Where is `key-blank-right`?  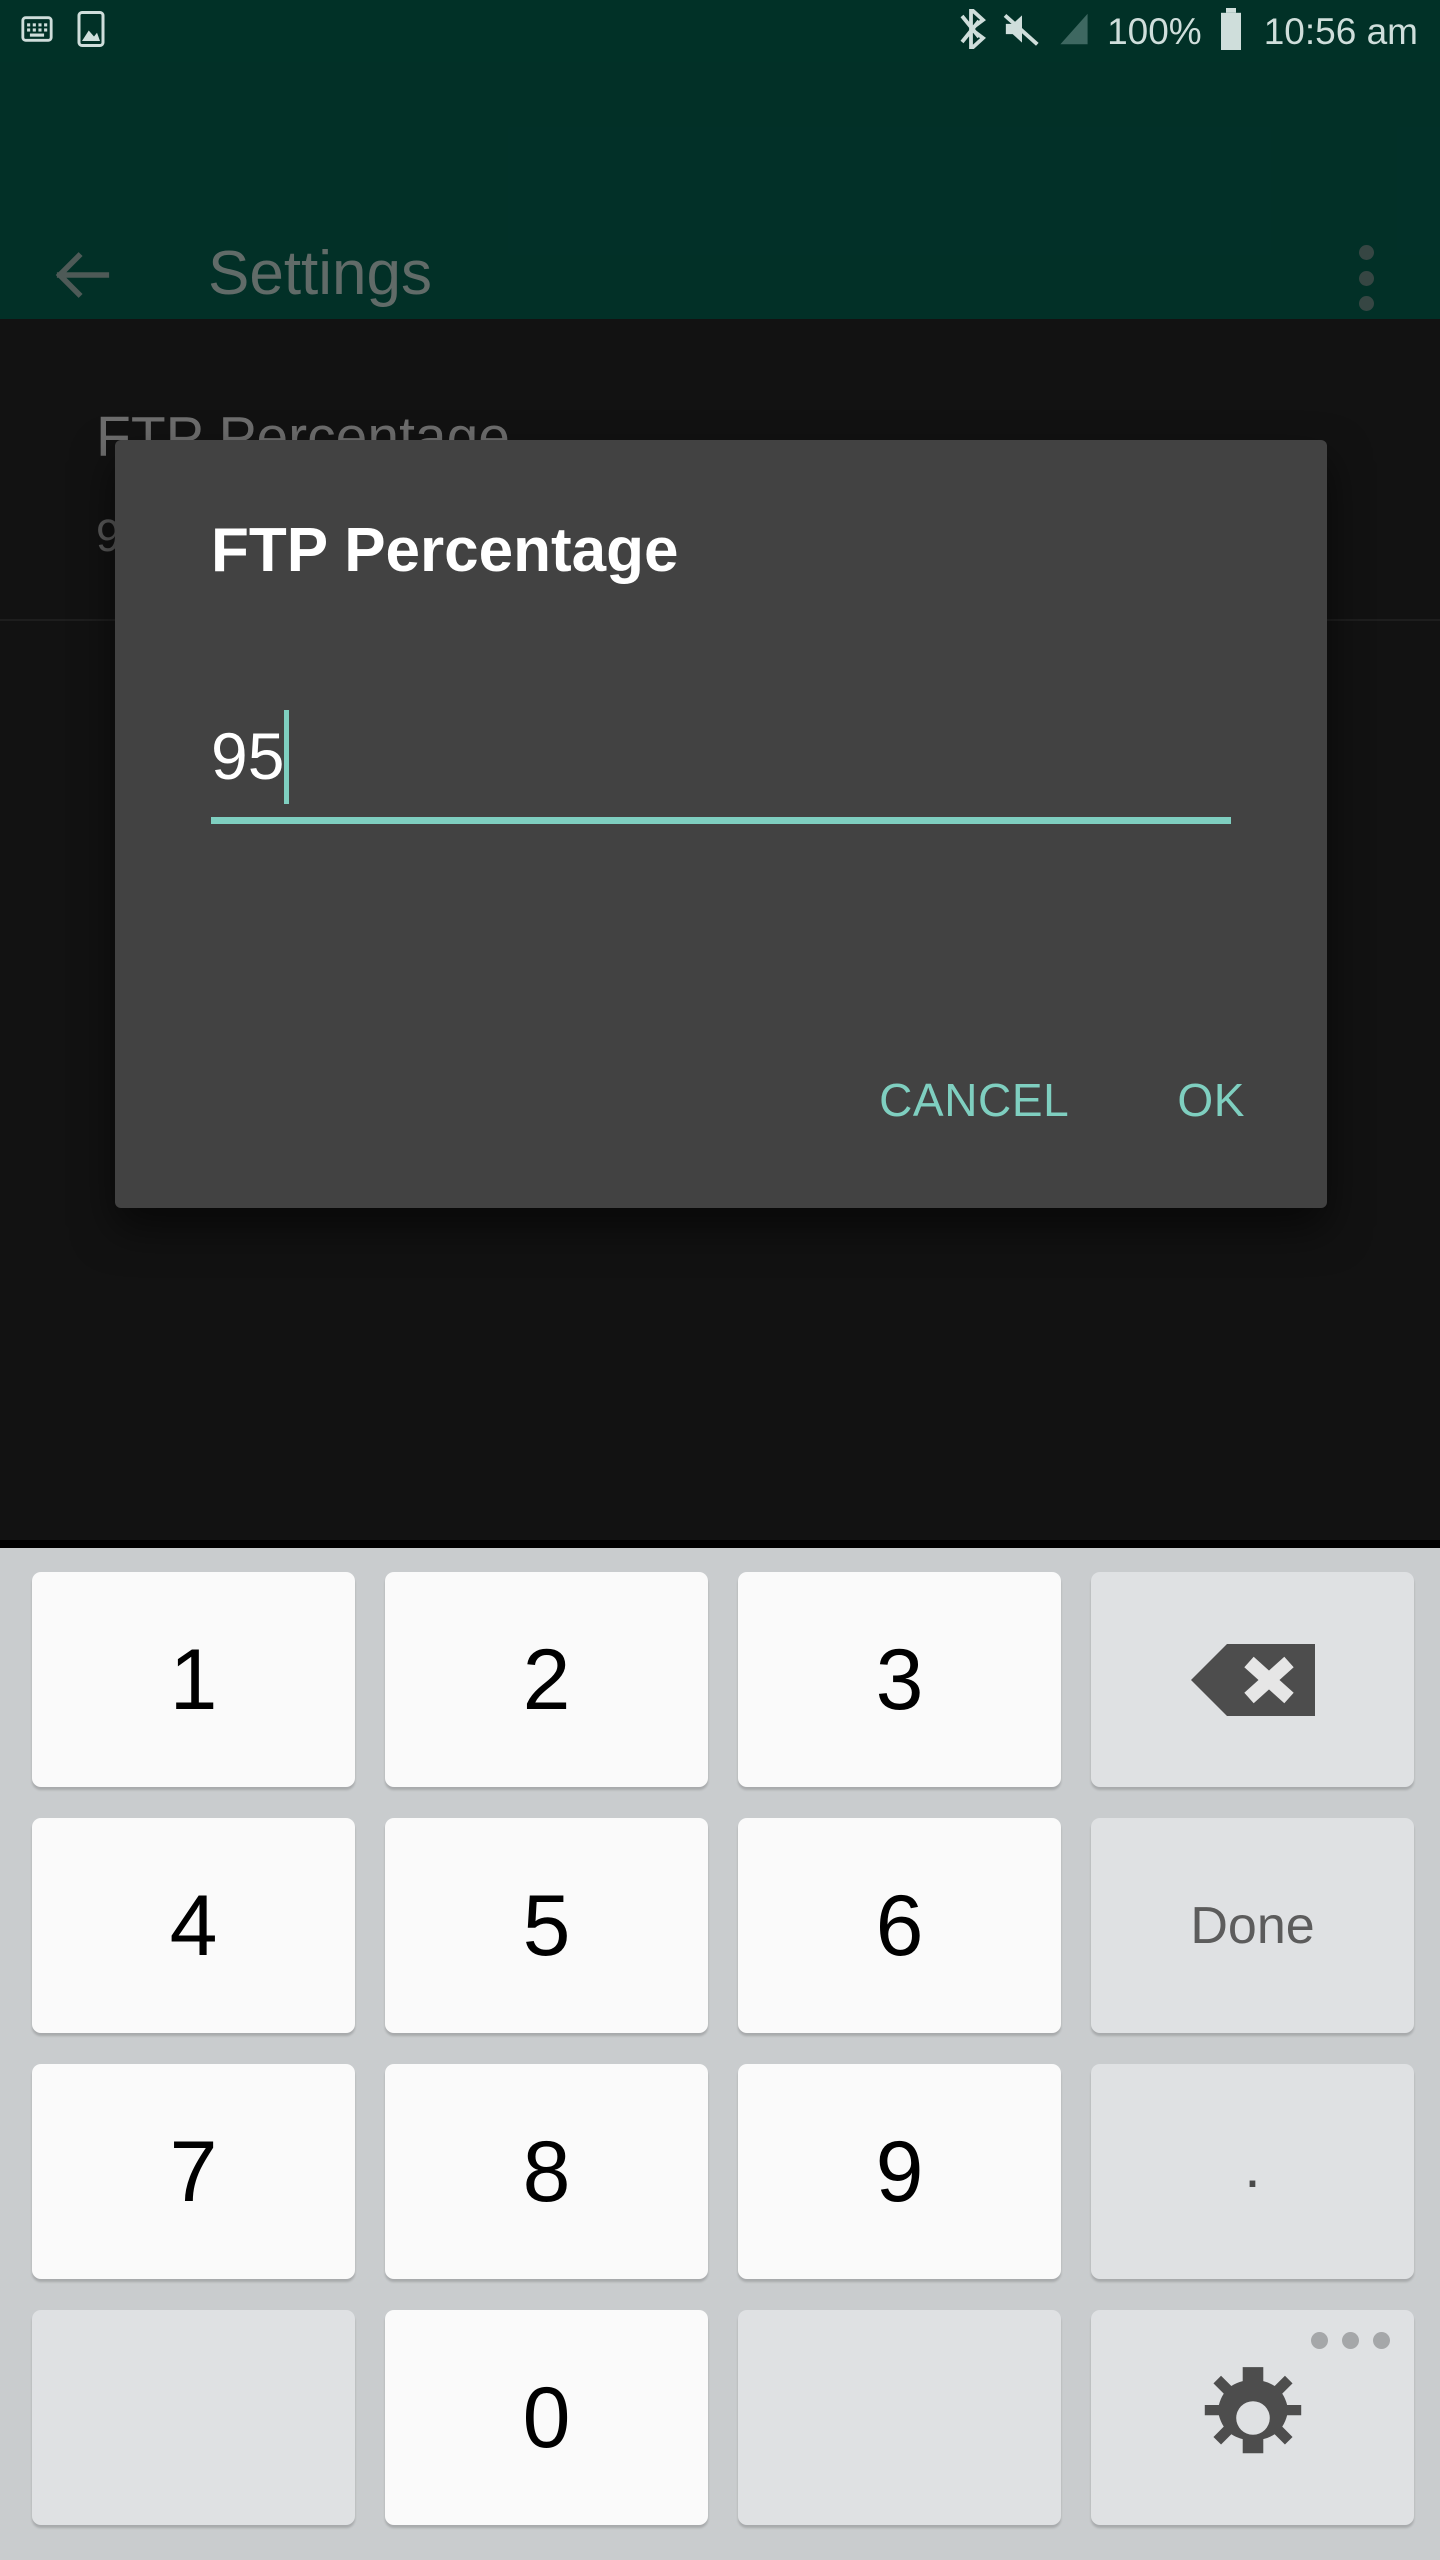
key-blank-right is located at coordinates (899, 2417).